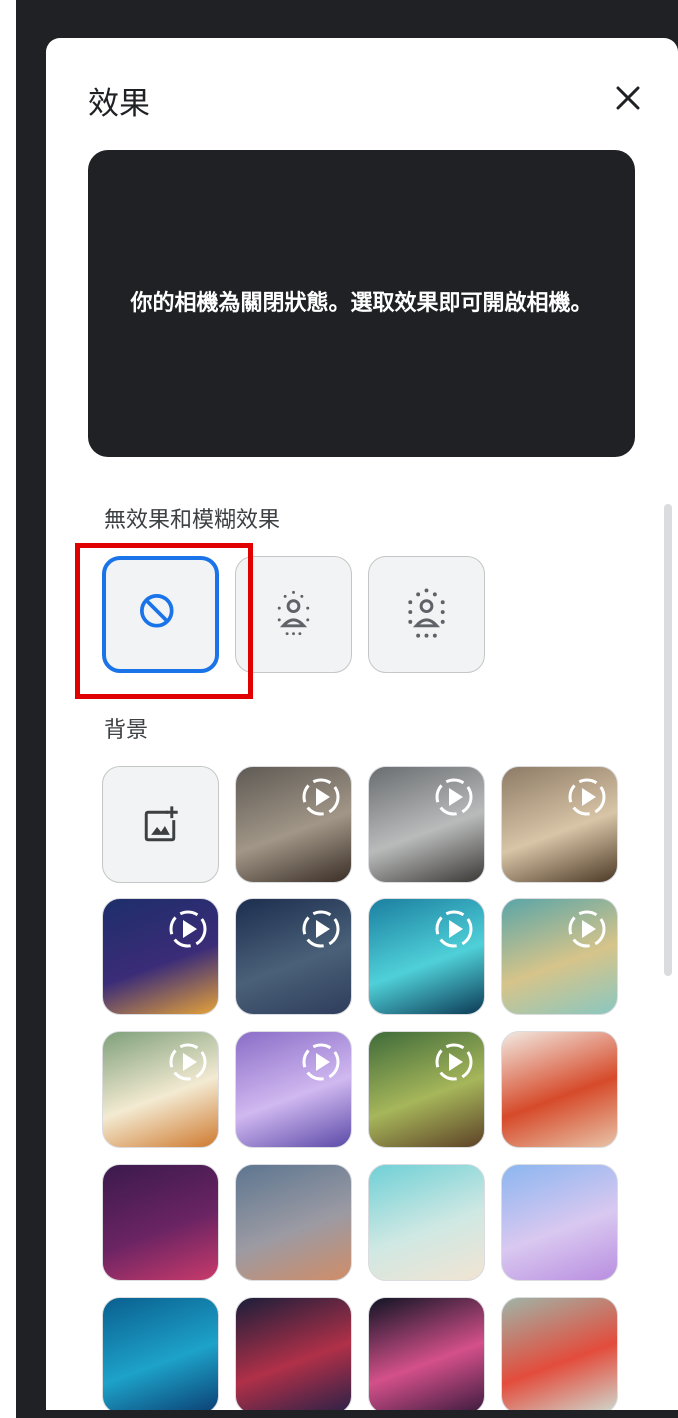 Image resolution: width=678 pixels, height=1418 pixels. What do you see at coordinates (119, 104) in the screenshot?
I see `panel-title: 效果` at bounding box center [119, 104].